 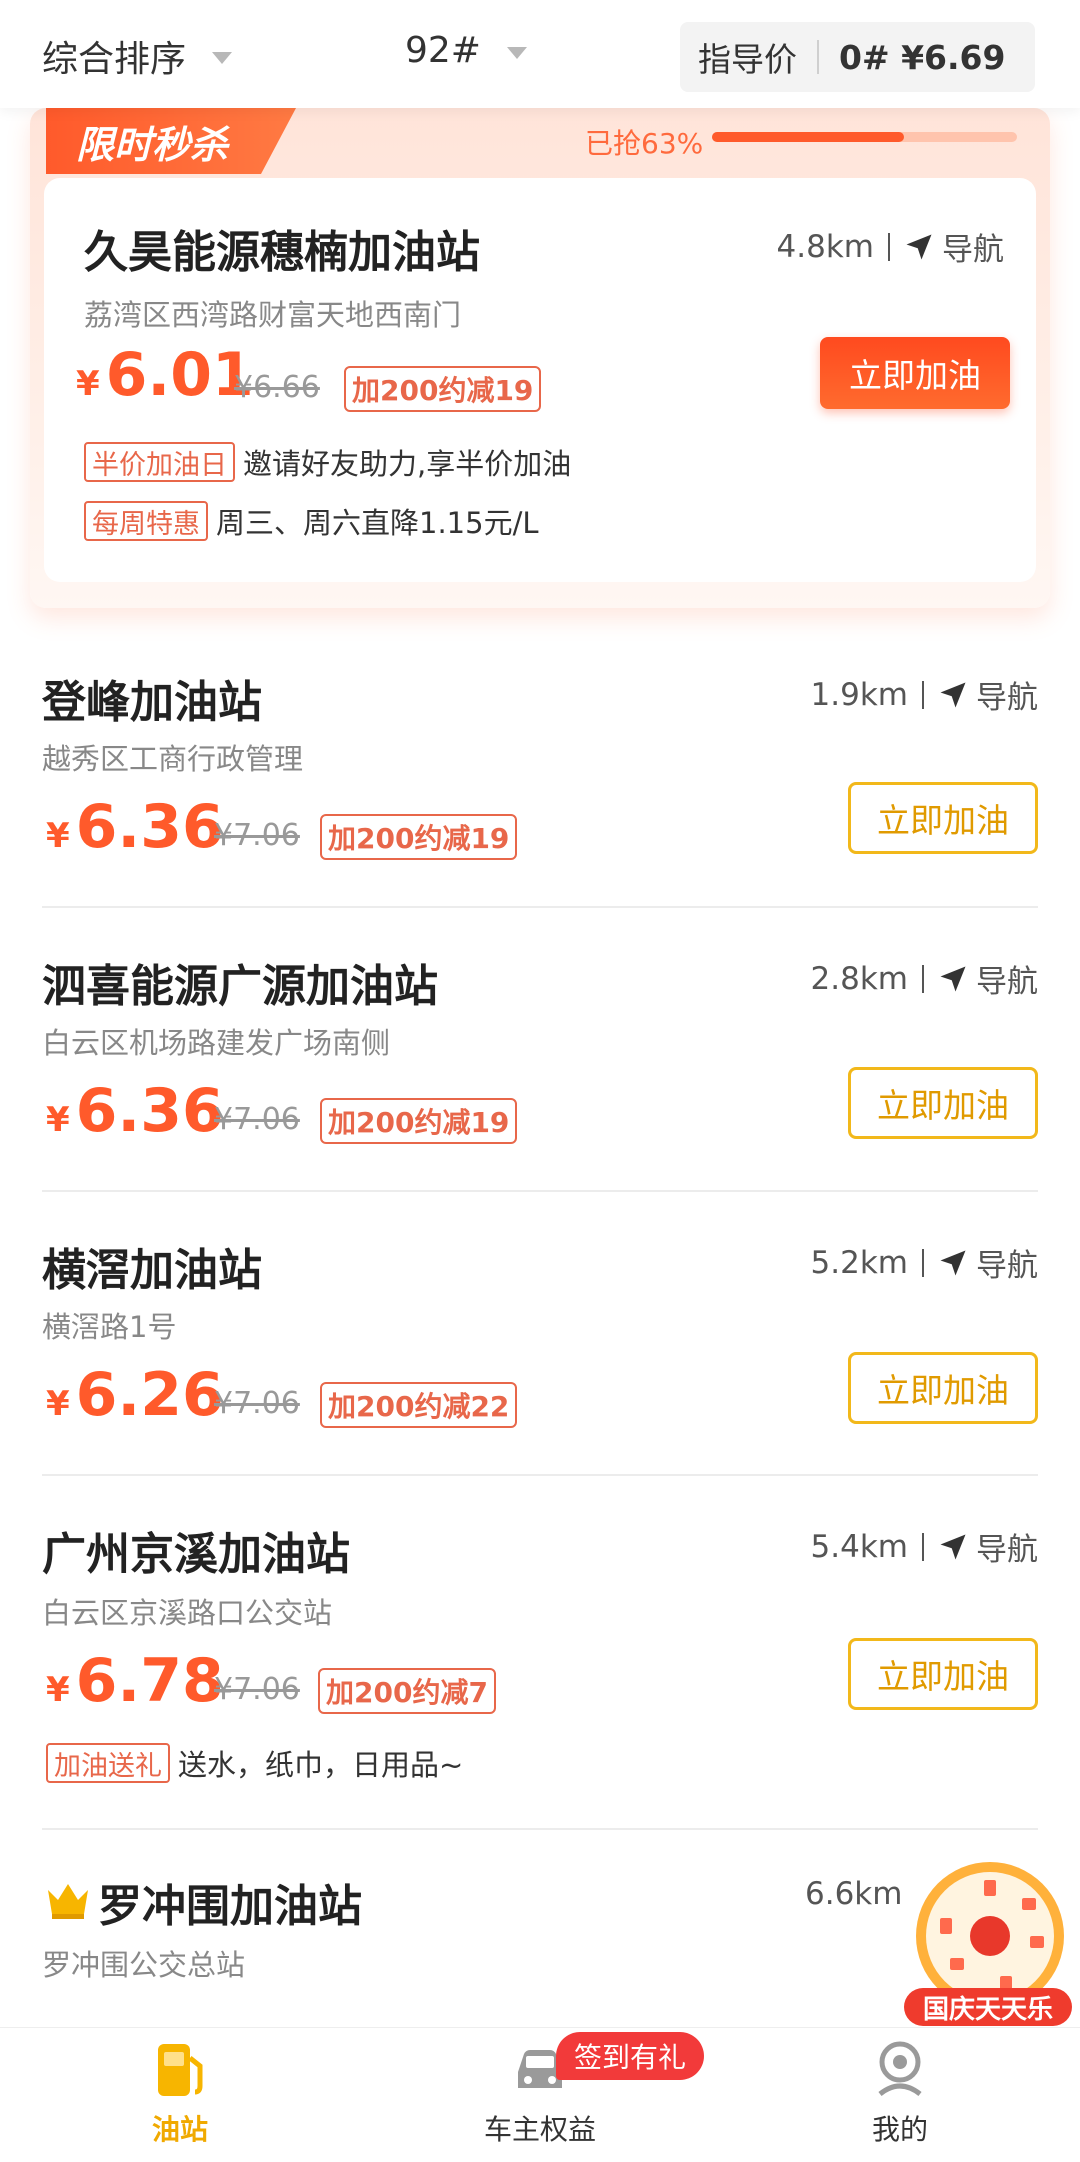 I want to click on bottom-tab-bar: 油站 车主权益 我的, so click(x=540, y=2094).